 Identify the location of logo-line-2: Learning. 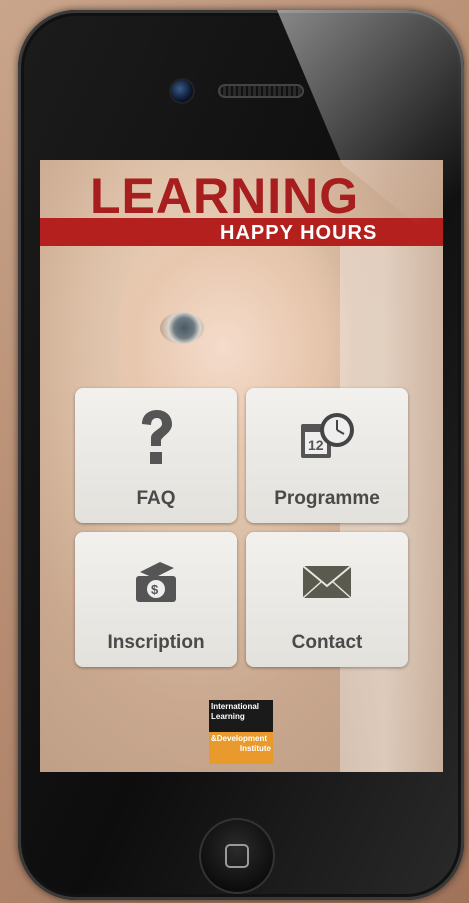
(228, 716).